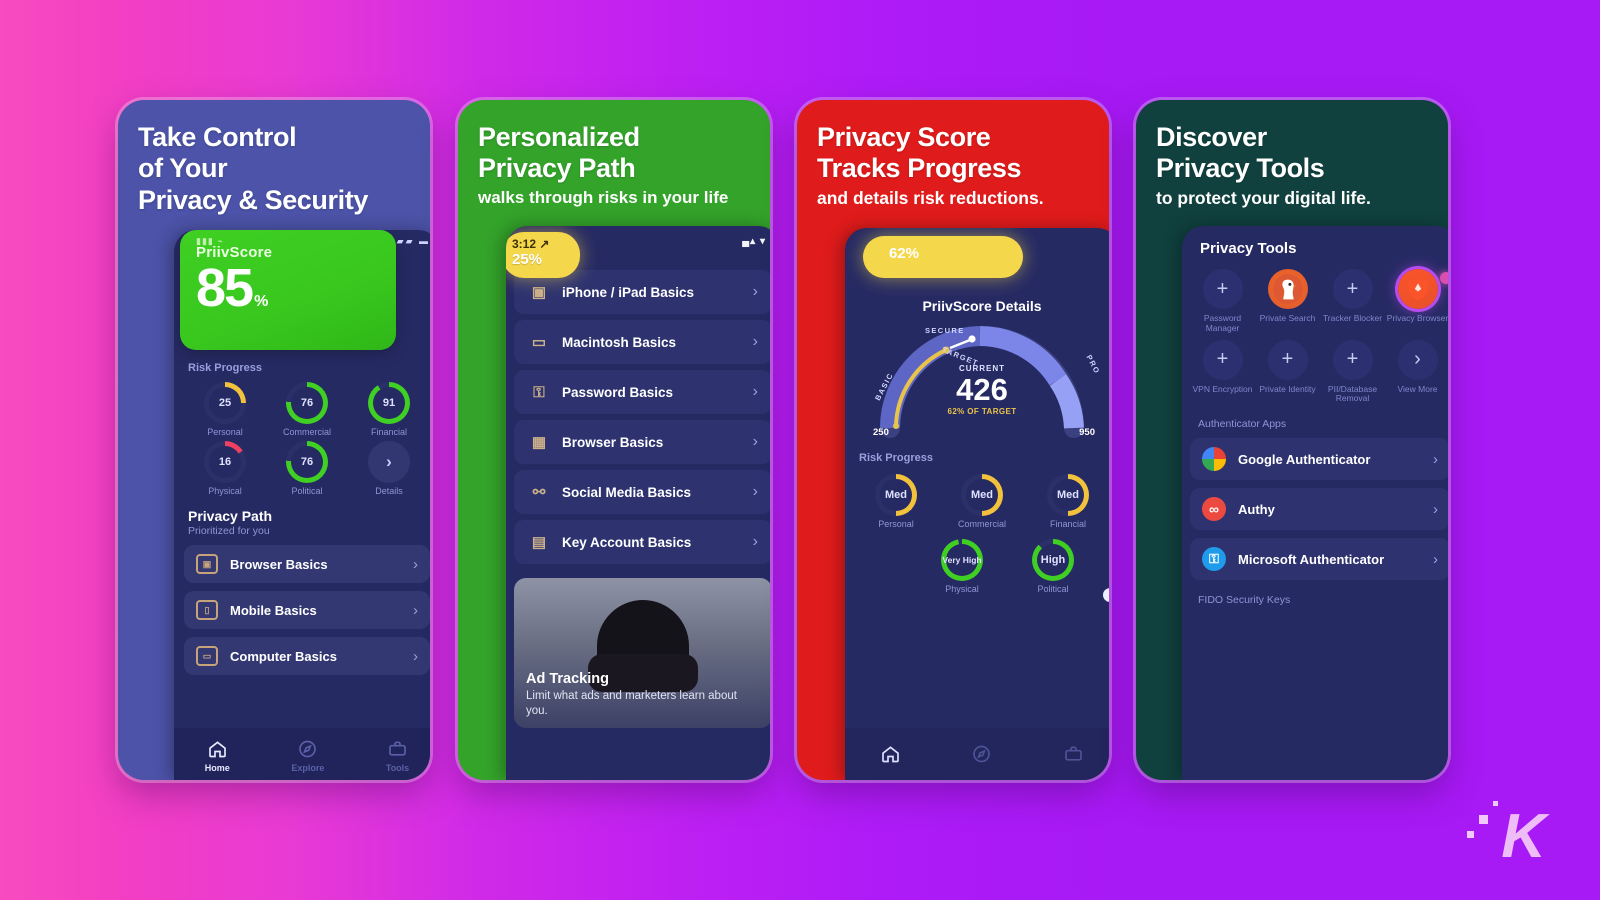 The image size is (1600, 900). What do you see at coordinates (232, 288) in the screenshot?
I see `priivscore-value: 85%` at bounding box center [232, 288].